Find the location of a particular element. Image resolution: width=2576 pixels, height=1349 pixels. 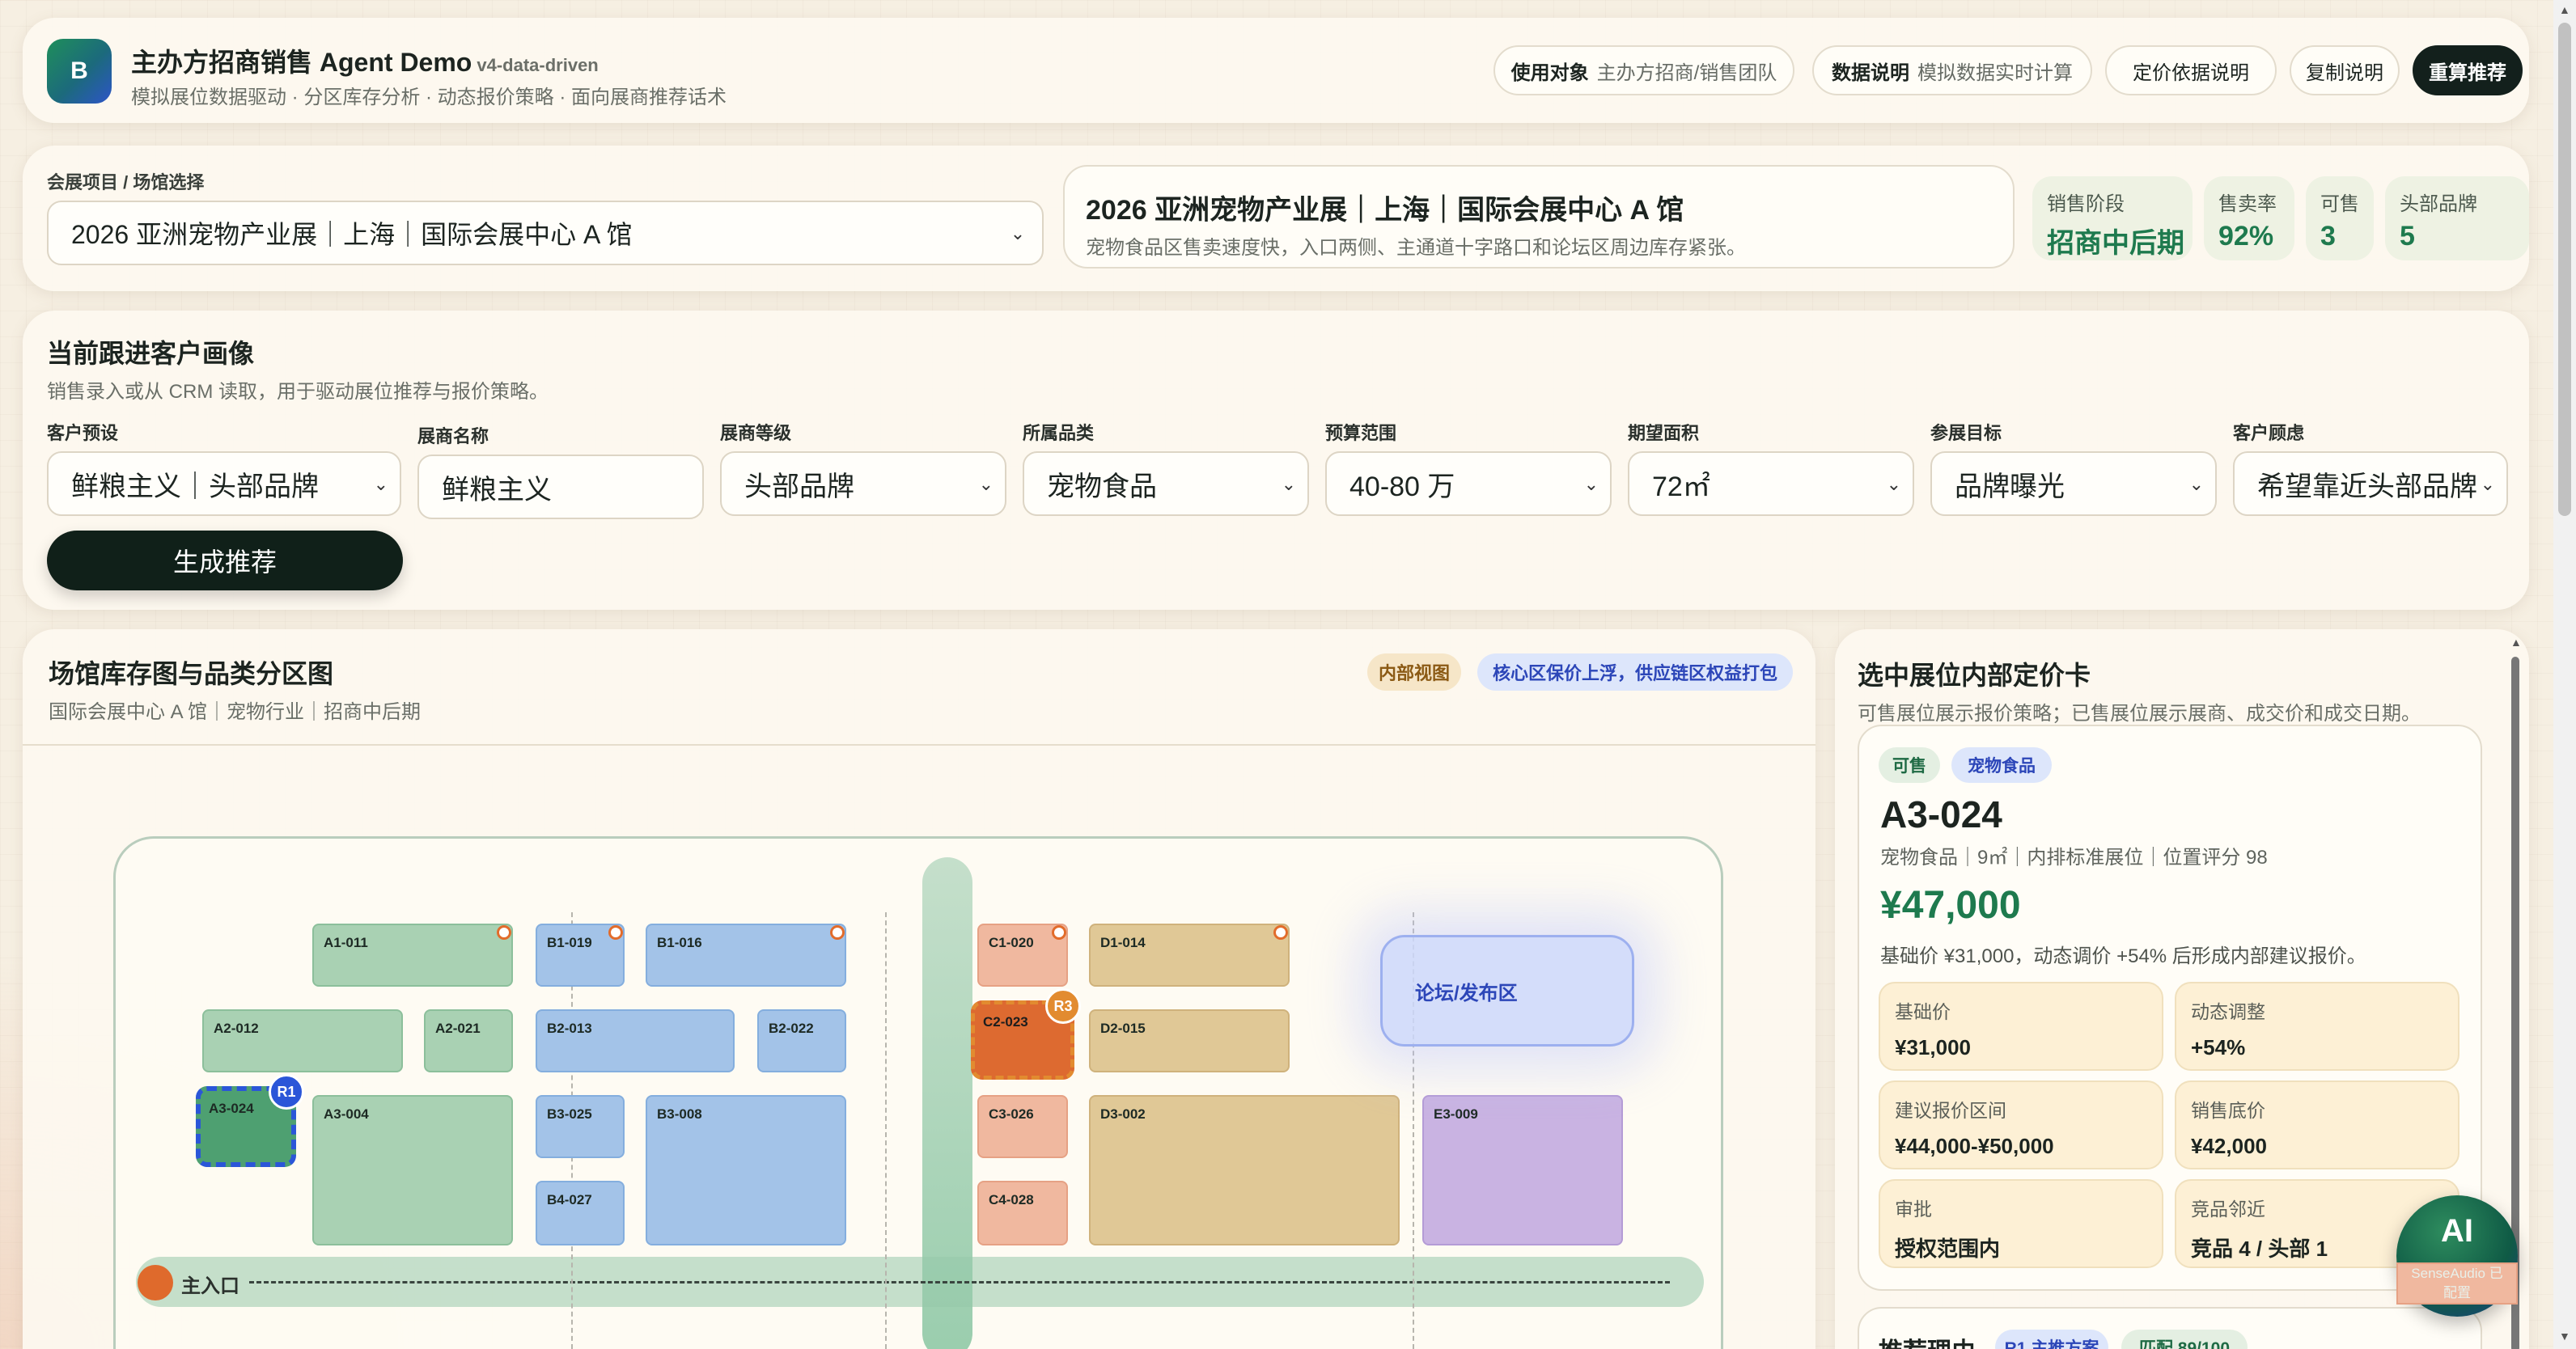

project-select-label: 会展项目 / 场馆选择 is located at coordinates (126, 182).